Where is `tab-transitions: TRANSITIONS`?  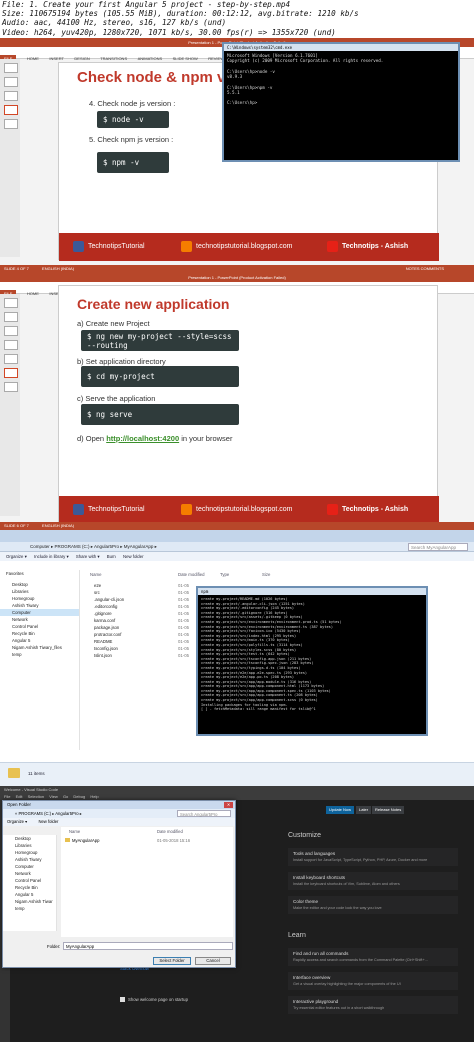
tab-transitions: TRANSITIONS is located at coordinates (113, 58).